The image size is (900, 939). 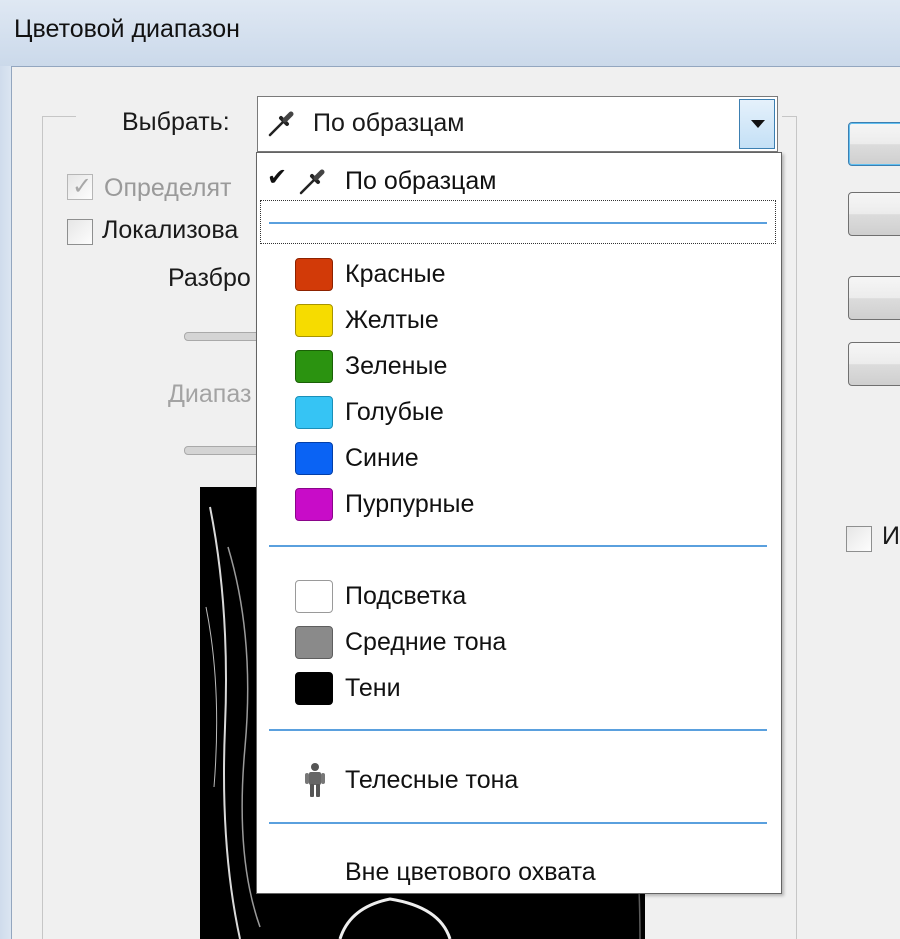 What do you see at coordinates (314, 366) in the screenshot?
I see `green-swatch-icon` at bounding box center [314, 366].